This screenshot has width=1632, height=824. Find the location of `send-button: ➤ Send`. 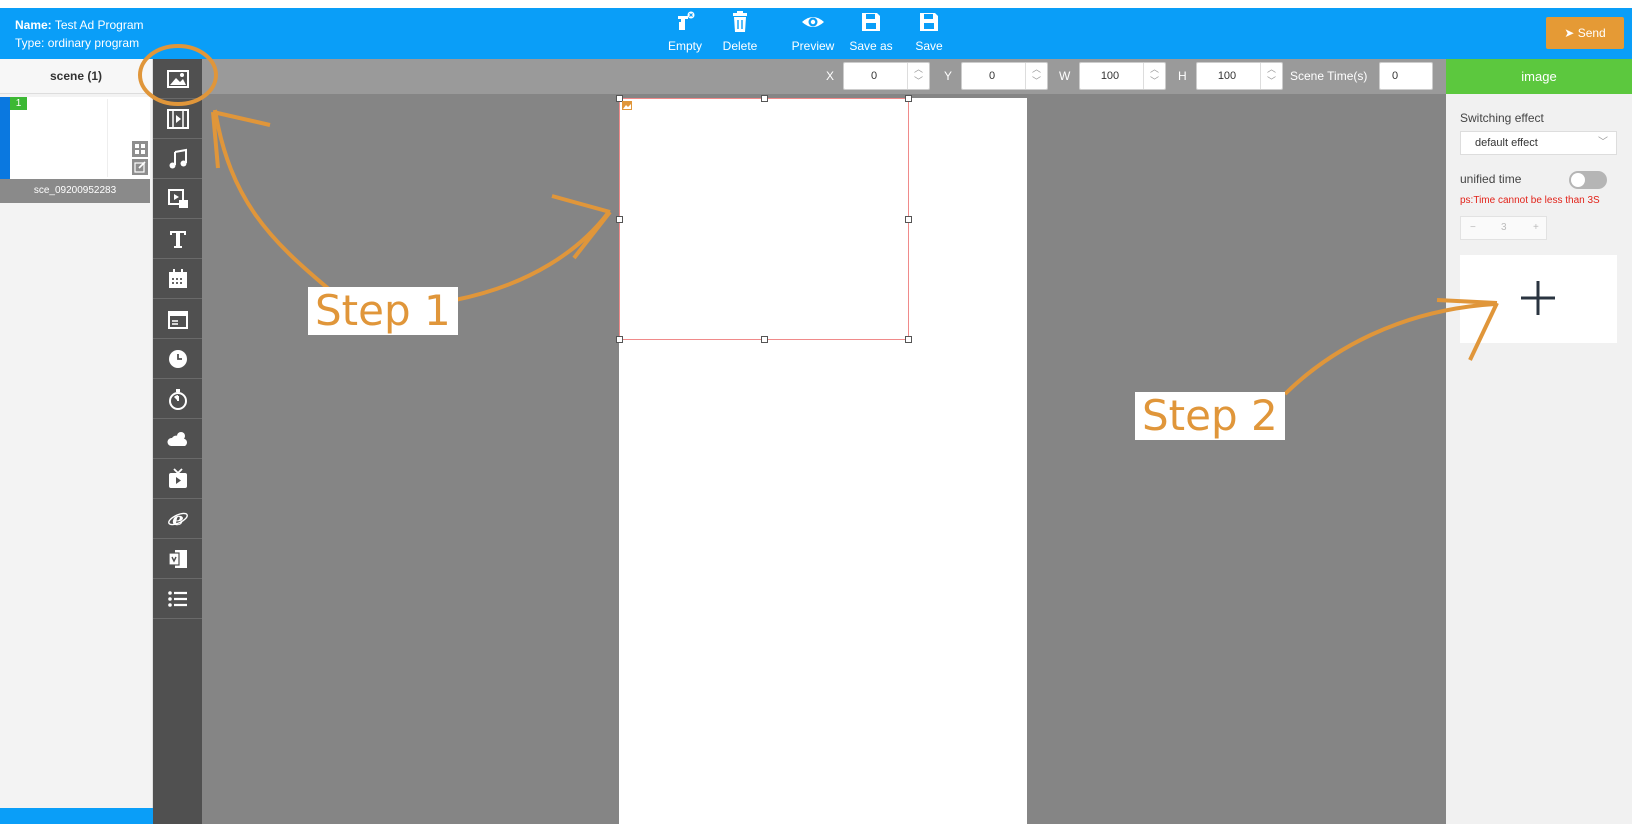

send-button: ➤ Send is located at coordinates (1585, 33).